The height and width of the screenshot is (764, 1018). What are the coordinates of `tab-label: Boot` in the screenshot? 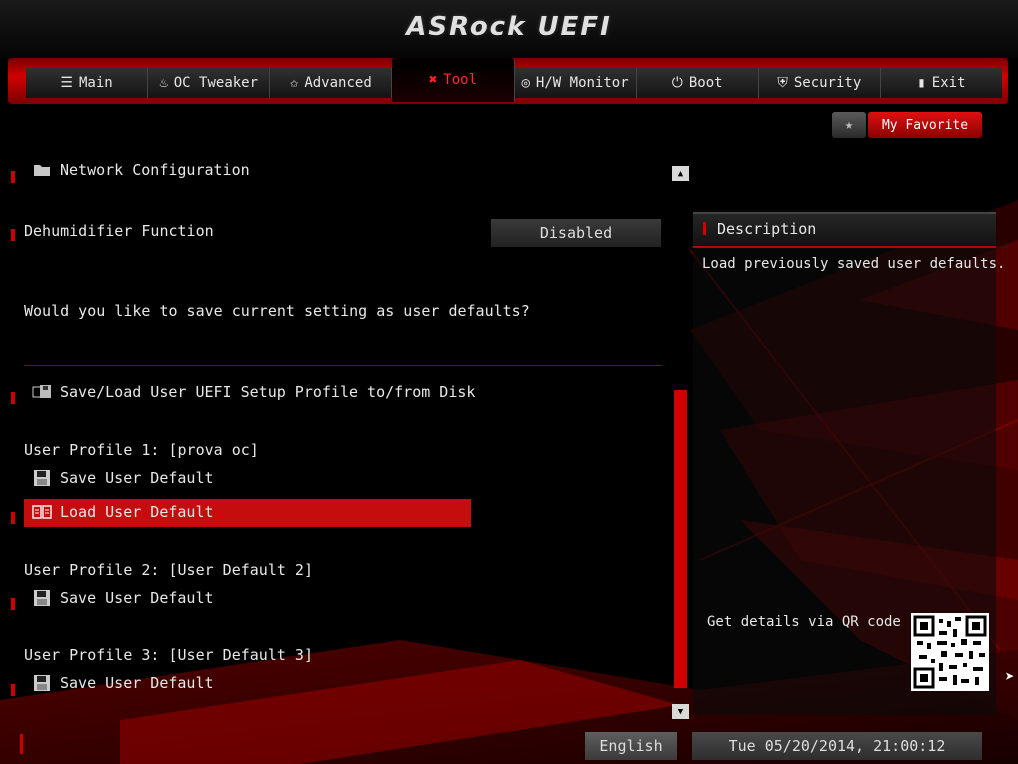 It's located at (705, 83).